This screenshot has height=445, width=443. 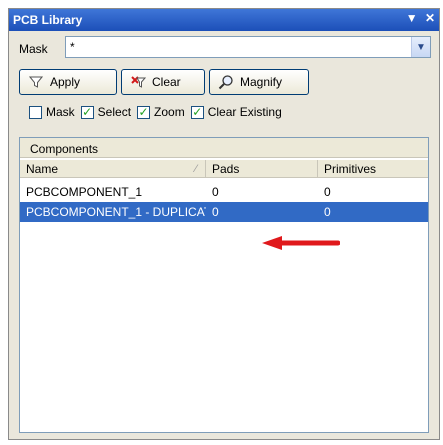 I want to click on select-option-label: Select, so click(x=114, y=112).